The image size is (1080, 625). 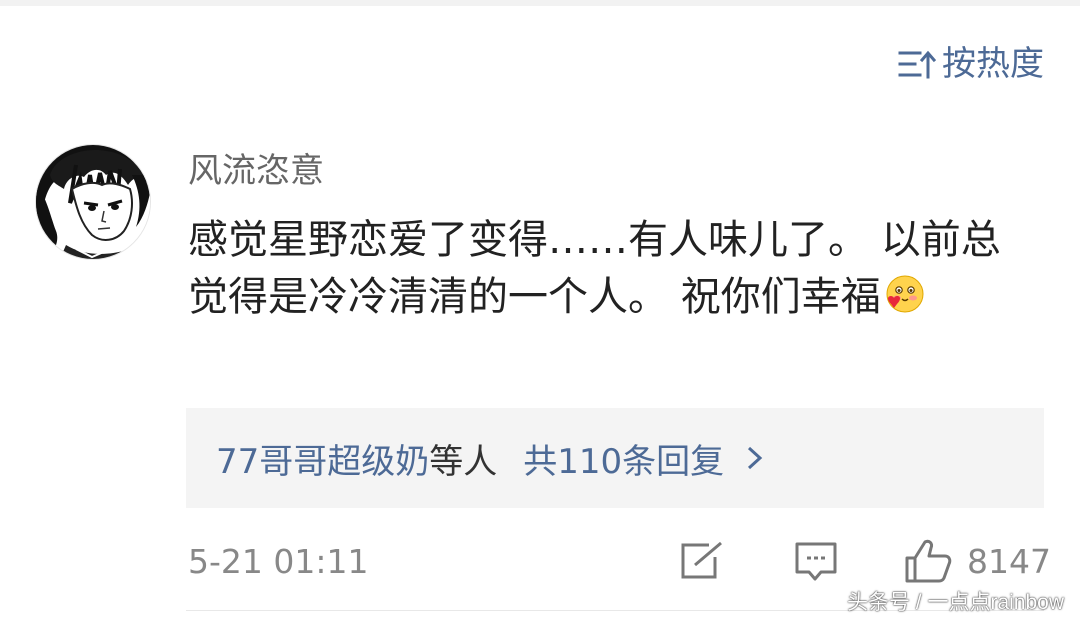 What do you see at coordinates (917, 64) in the screenshot?
I see `sort-icon` at bounding box center [917, 64].